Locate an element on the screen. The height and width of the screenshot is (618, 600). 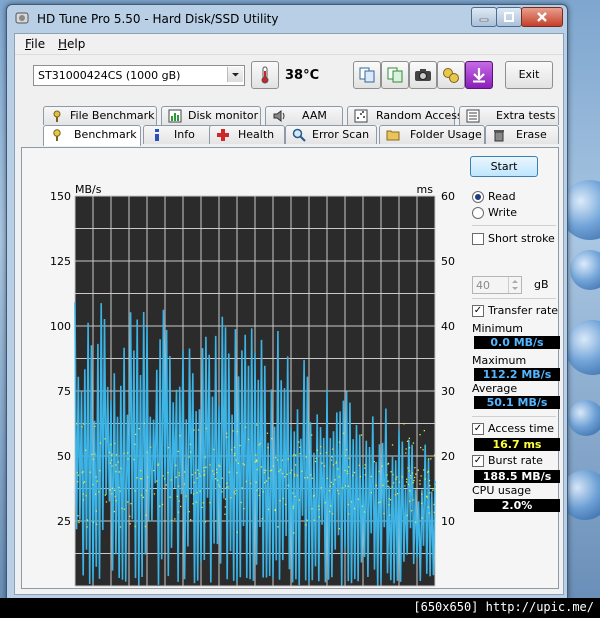
transfer-rate-checkbox: ✓ Transfer rate is located at coordinates (515, 311).